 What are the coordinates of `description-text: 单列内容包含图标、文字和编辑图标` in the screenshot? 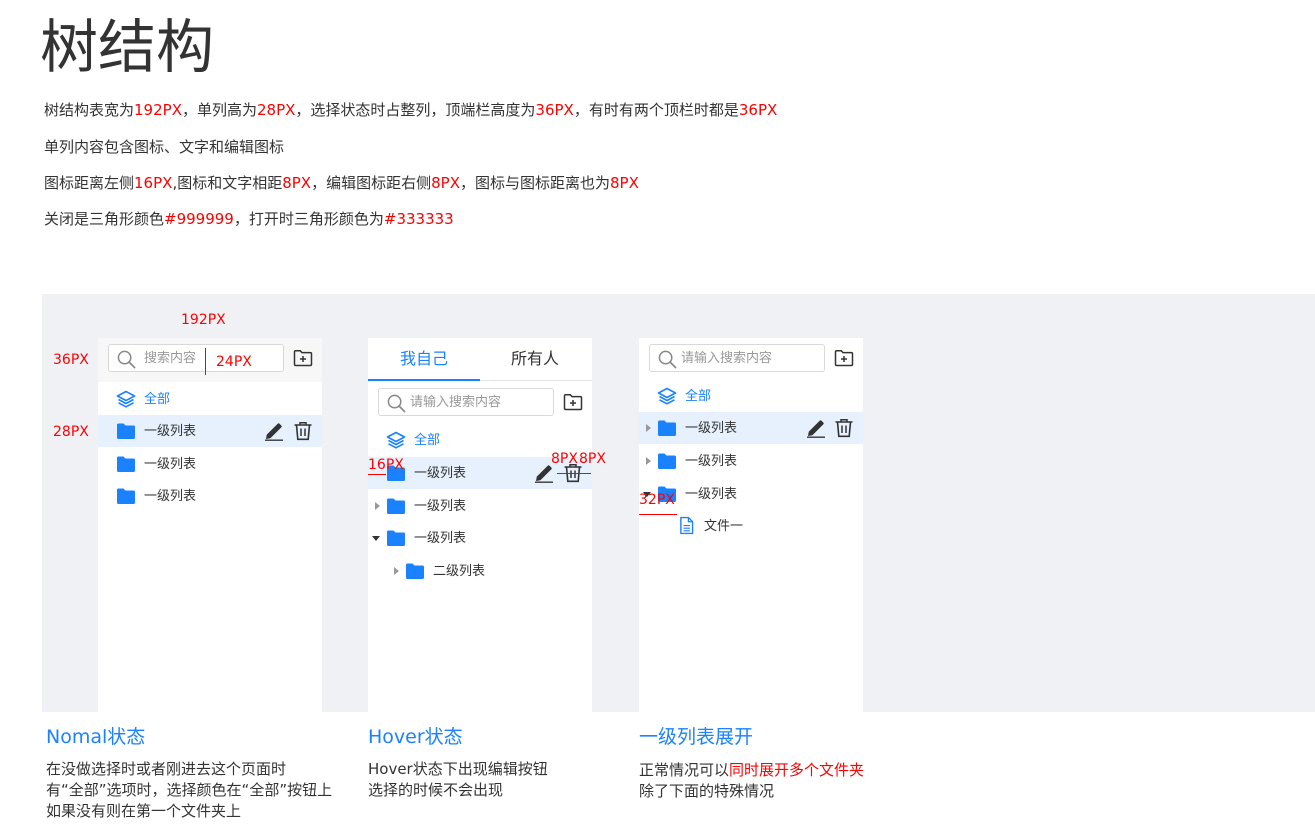 It's located at (164, 147).